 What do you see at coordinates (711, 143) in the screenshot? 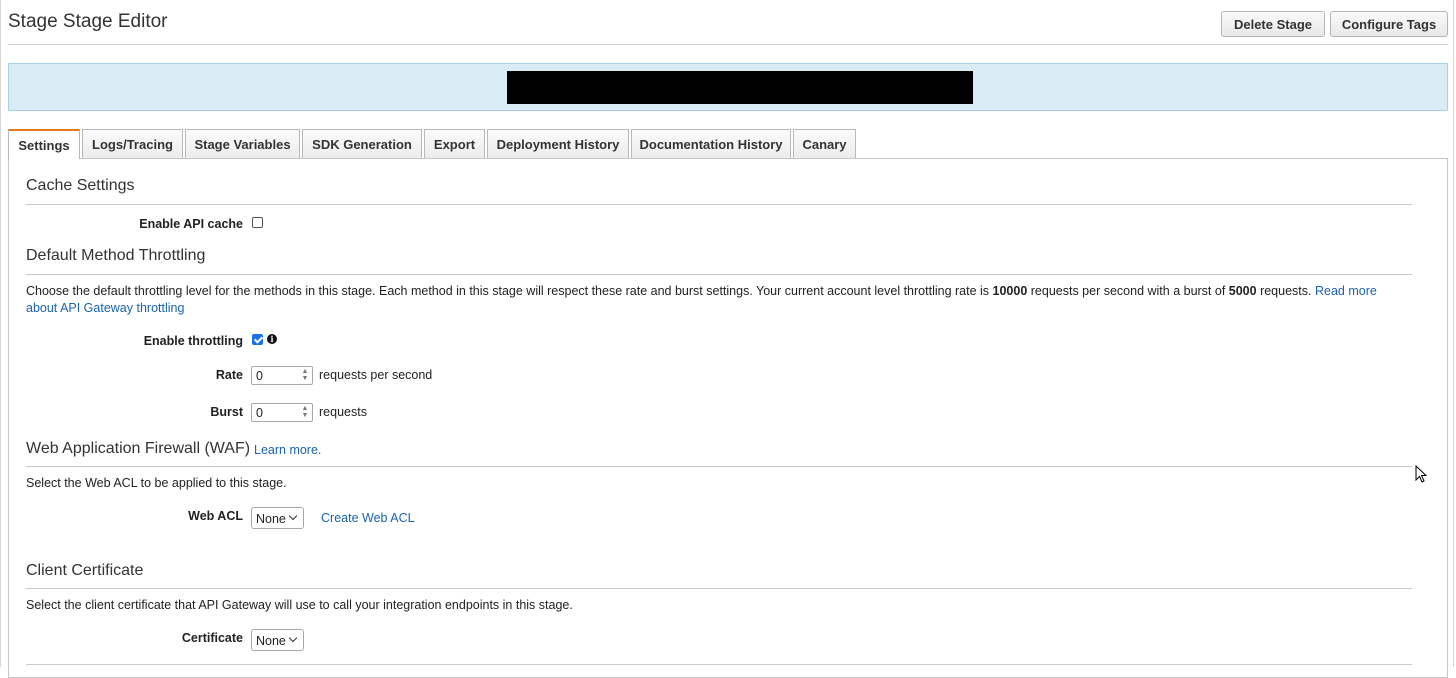
I see `tab-documentation-history: Documentation History` at bounding box center [711, 143].